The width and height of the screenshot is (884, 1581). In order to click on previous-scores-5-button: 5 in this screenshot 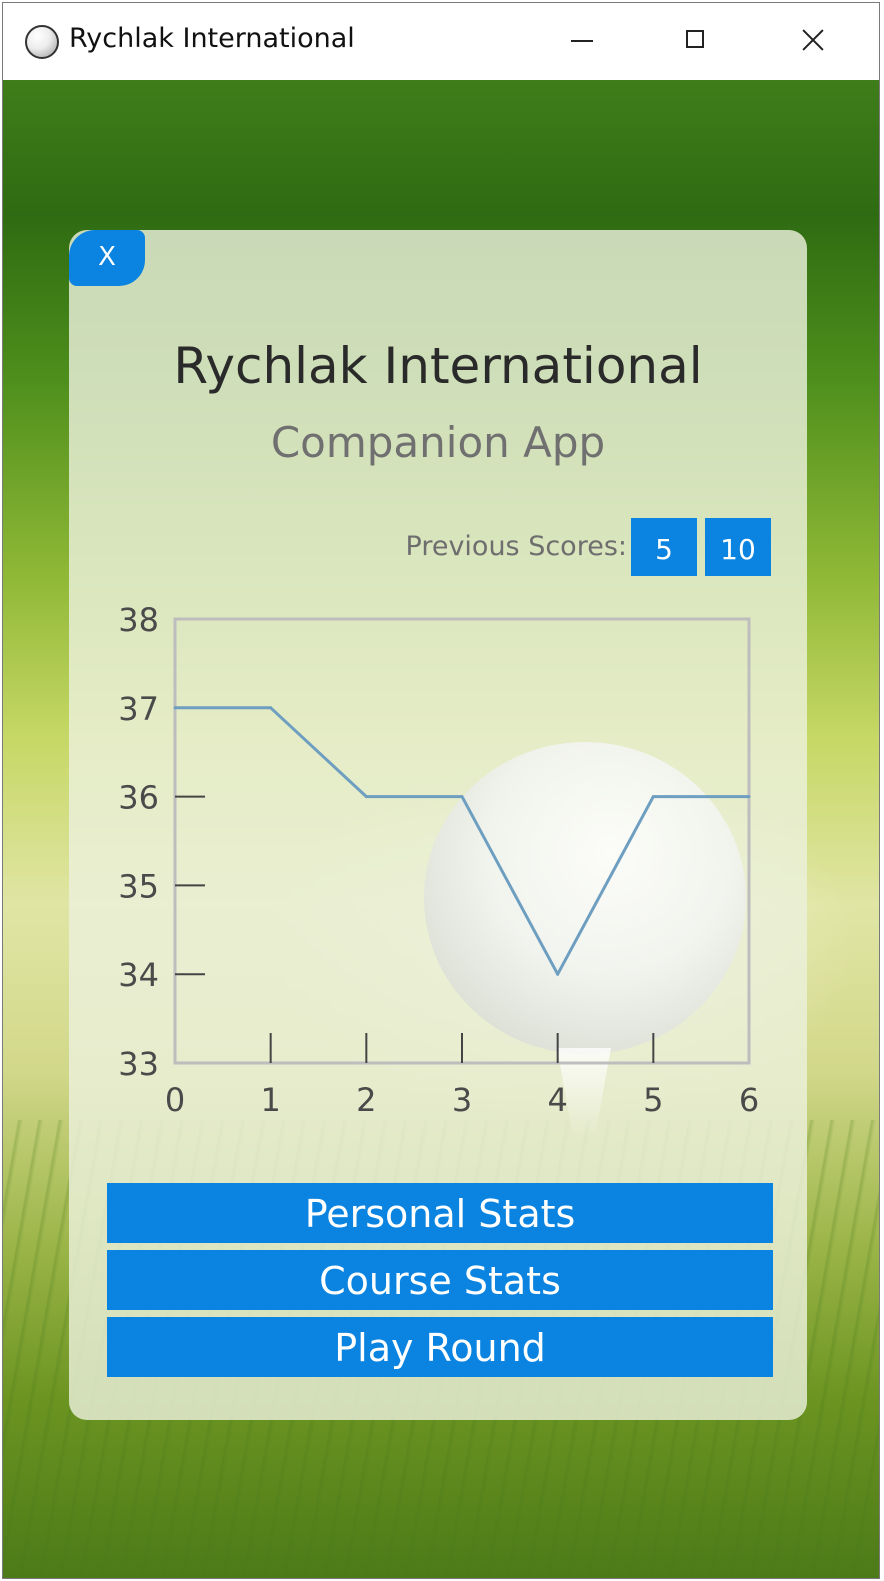, I will do `click(664, 547)`.